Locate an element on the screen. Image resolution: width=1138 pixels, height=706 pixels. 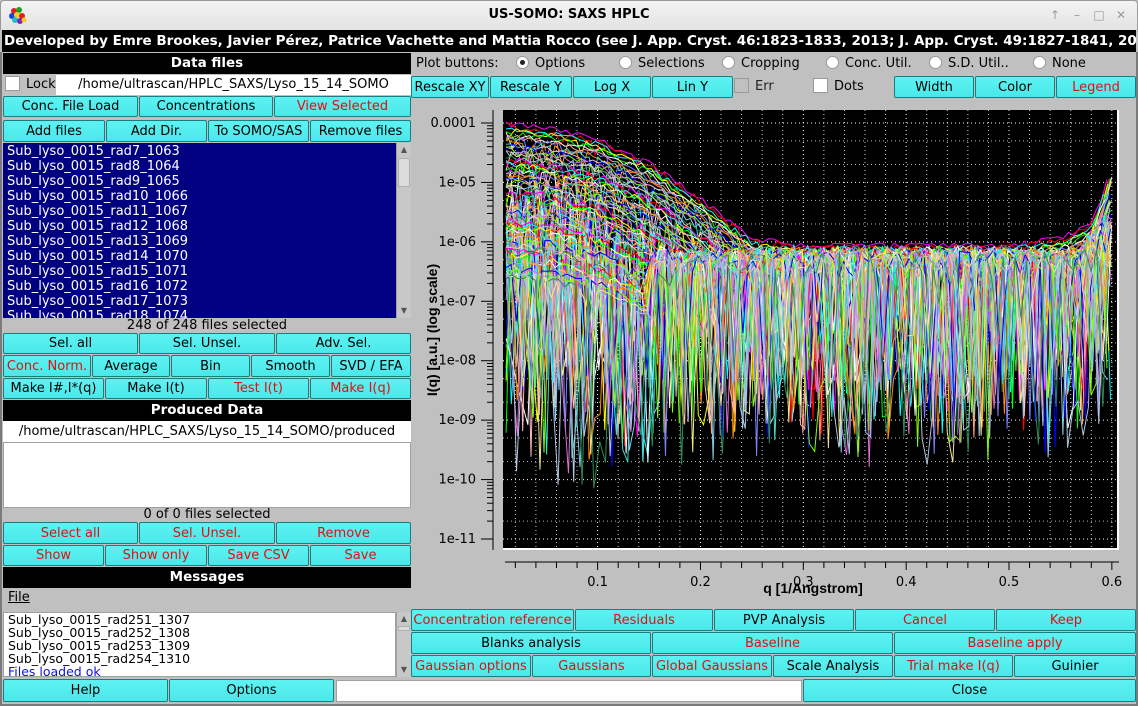
make-i-star-q-button: Make I#,I*(q) is located at coordinates (53, 388).